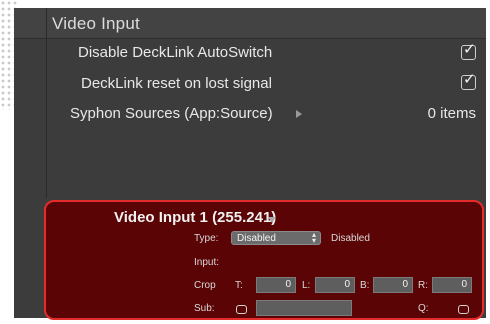 The width and height of the screenshot is (490, 324). What do you see at coordinates (423, 285) in the screenshot?
I see `crop-right-label: R:` at bounding box center [423, 285].